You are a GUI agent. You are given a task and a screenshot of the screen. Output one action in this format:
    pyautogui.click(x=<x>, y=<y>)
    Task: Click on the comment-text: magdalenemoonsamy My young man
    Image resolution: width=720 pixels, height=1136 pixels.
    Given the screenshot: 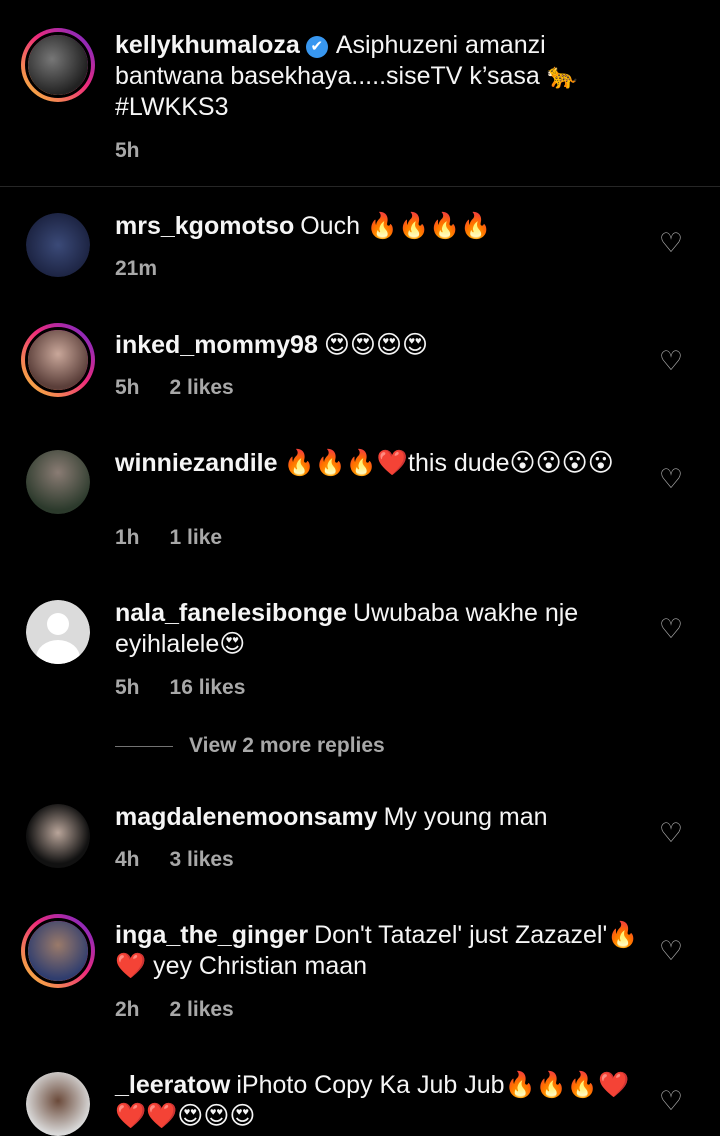 What is the action you would take?
    pyautogui.click(x=377, y=817)
    